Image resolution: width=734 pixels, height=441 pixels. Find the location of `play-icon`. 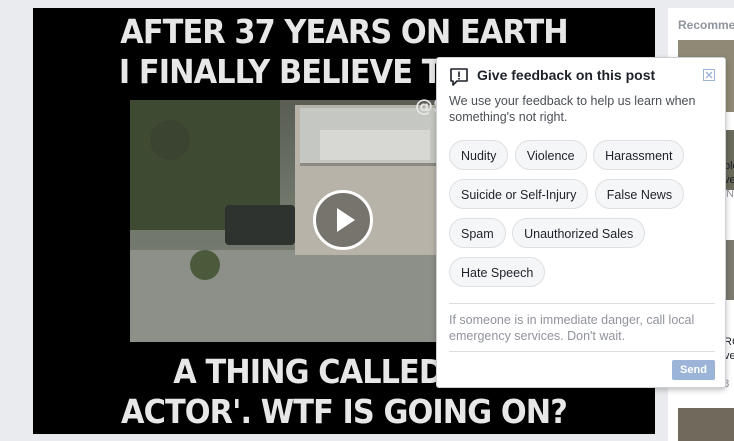

play-icon is located at coordinates (346, 220).